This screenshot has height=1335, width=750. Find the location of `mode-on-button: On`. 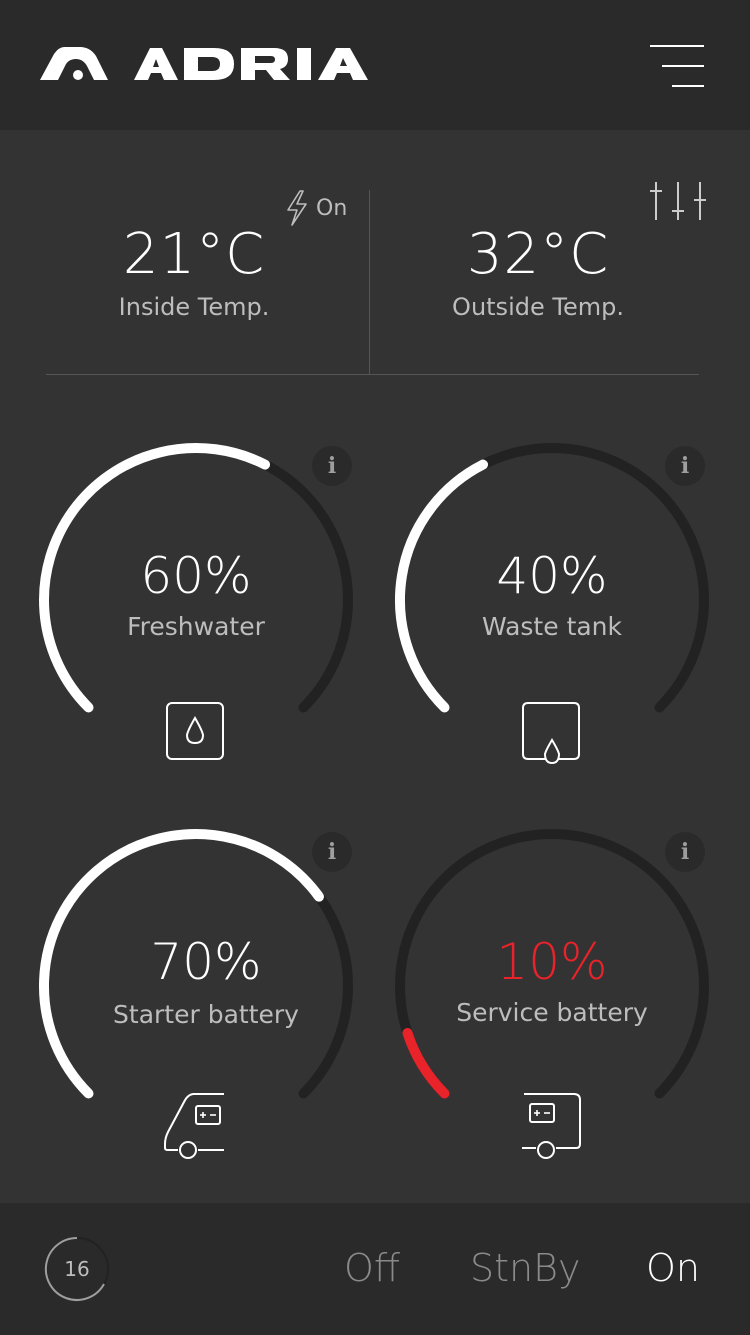

mode-on-button: On is located at coordinates (673, 1268).